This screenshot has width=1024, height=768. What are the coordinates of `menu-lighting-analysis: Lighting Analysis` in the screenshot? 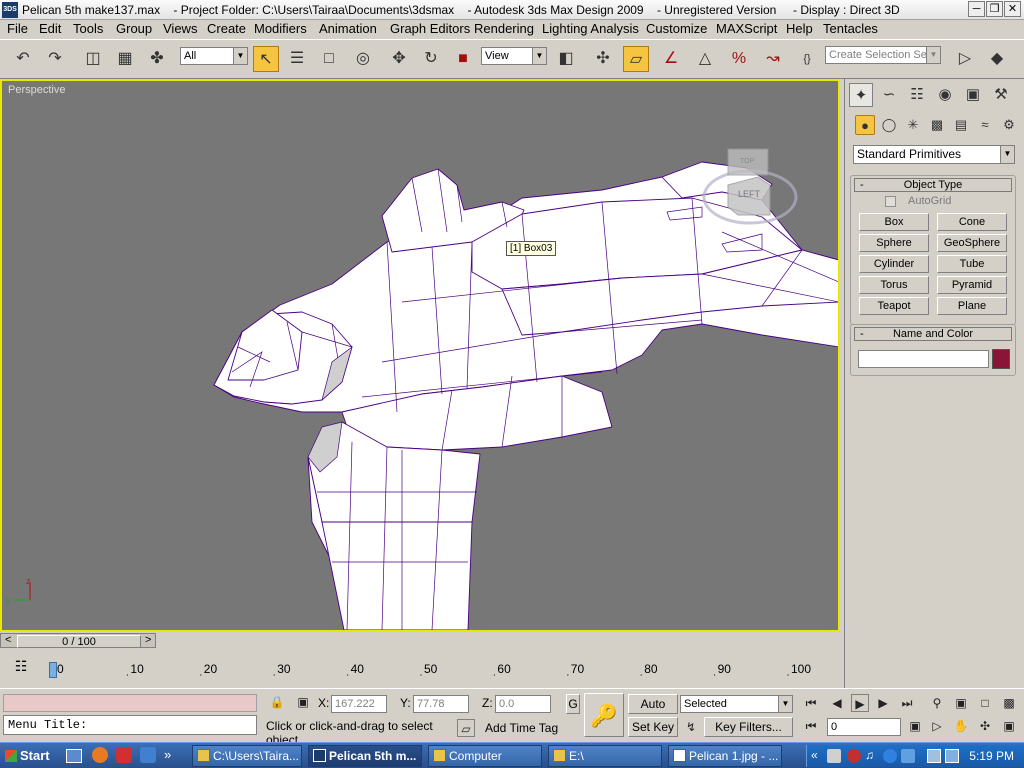 It's located at (590, 28).